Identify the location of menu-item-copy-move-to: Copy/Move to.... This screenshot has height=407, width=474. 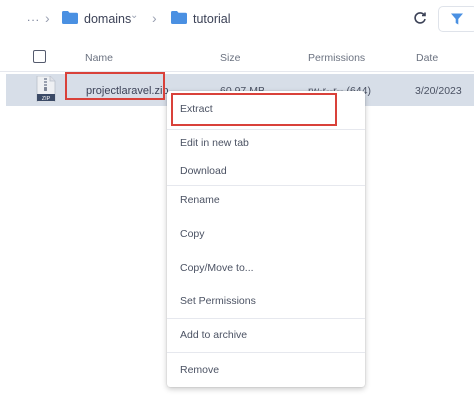
(266, 268).